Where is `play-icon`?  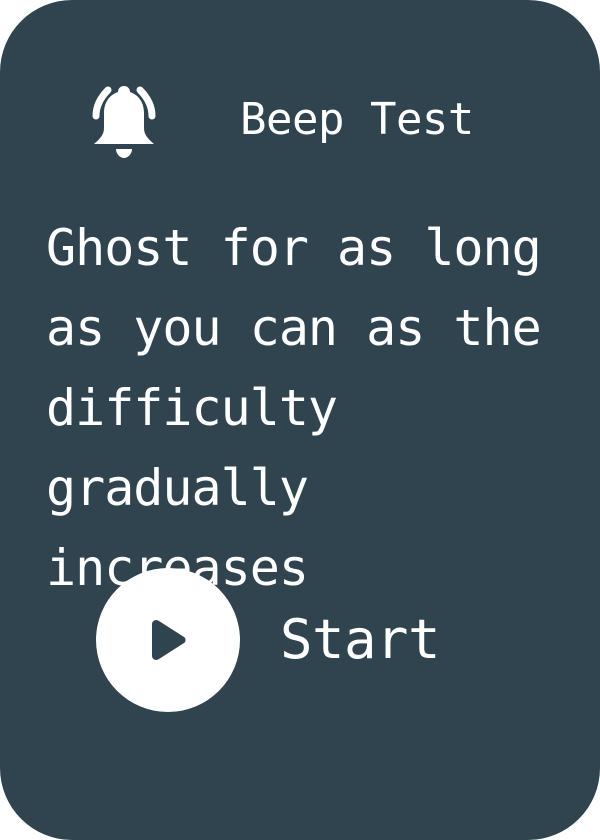 play-icon is located at coordinates (169, 640).